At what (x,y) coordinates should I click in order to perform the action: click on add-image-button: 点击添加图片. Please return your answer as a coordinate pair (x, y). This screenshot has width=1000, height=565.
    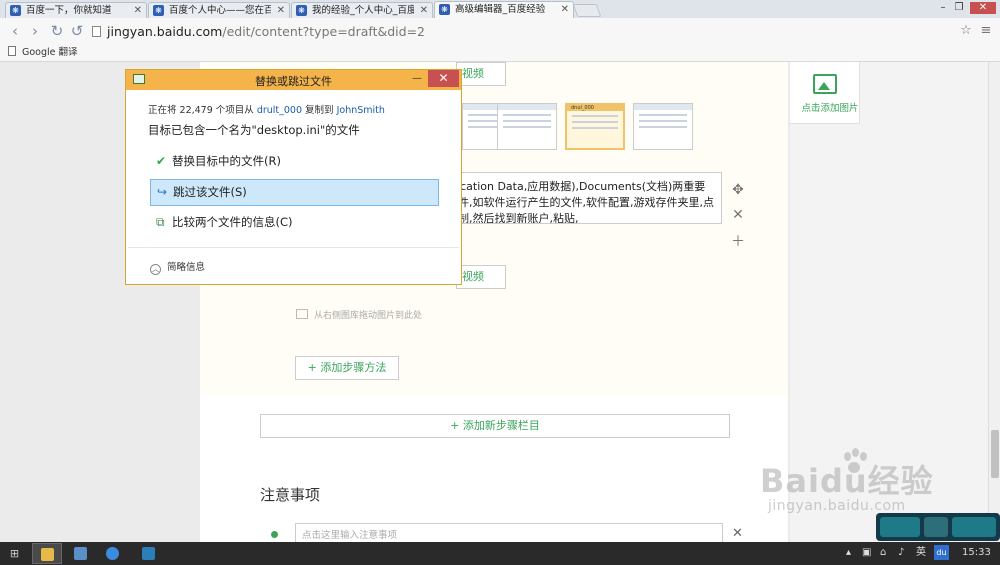
    Looking at the image, I should click on (825, 93).